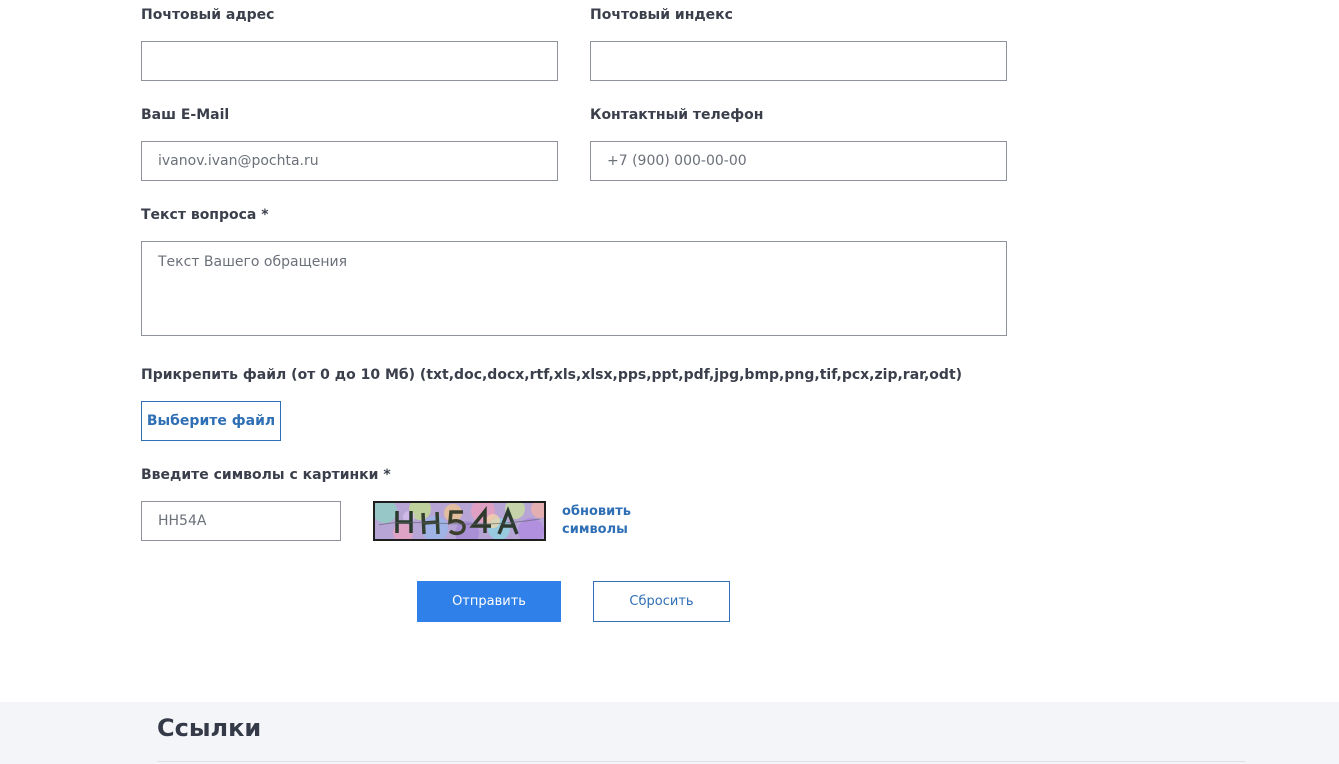  I want to click on postal-code-label: Почтовый индекс, so click(661, 15).